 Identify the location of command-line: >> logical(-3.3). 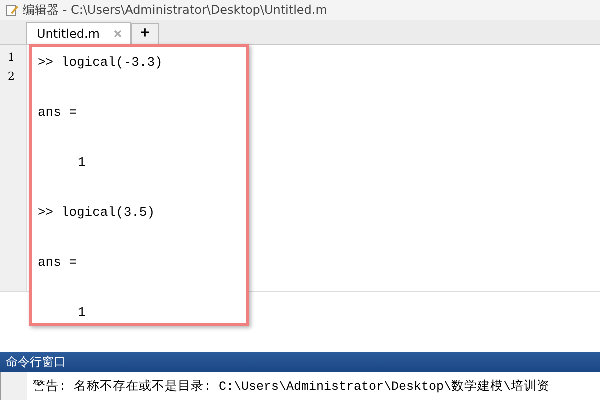
(101, 63).